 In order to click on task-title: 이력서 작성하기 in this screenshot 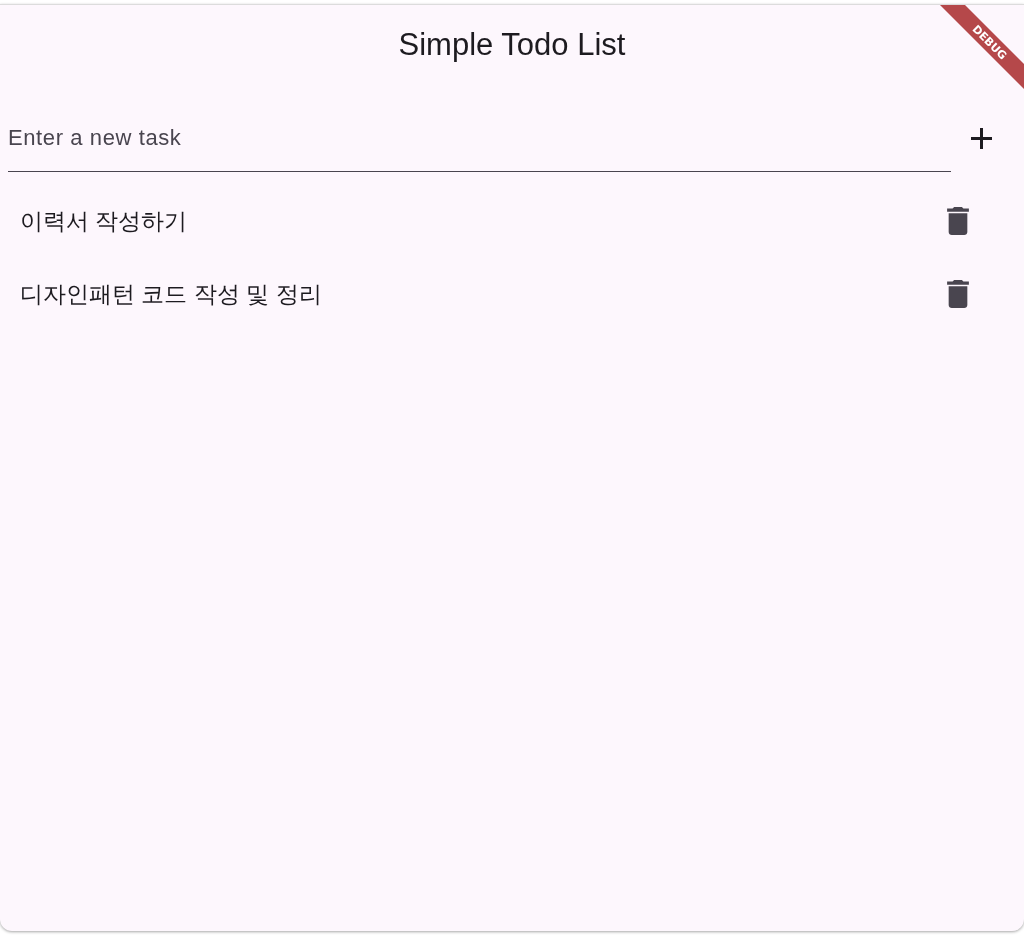, I will do `click(104, 221)`.